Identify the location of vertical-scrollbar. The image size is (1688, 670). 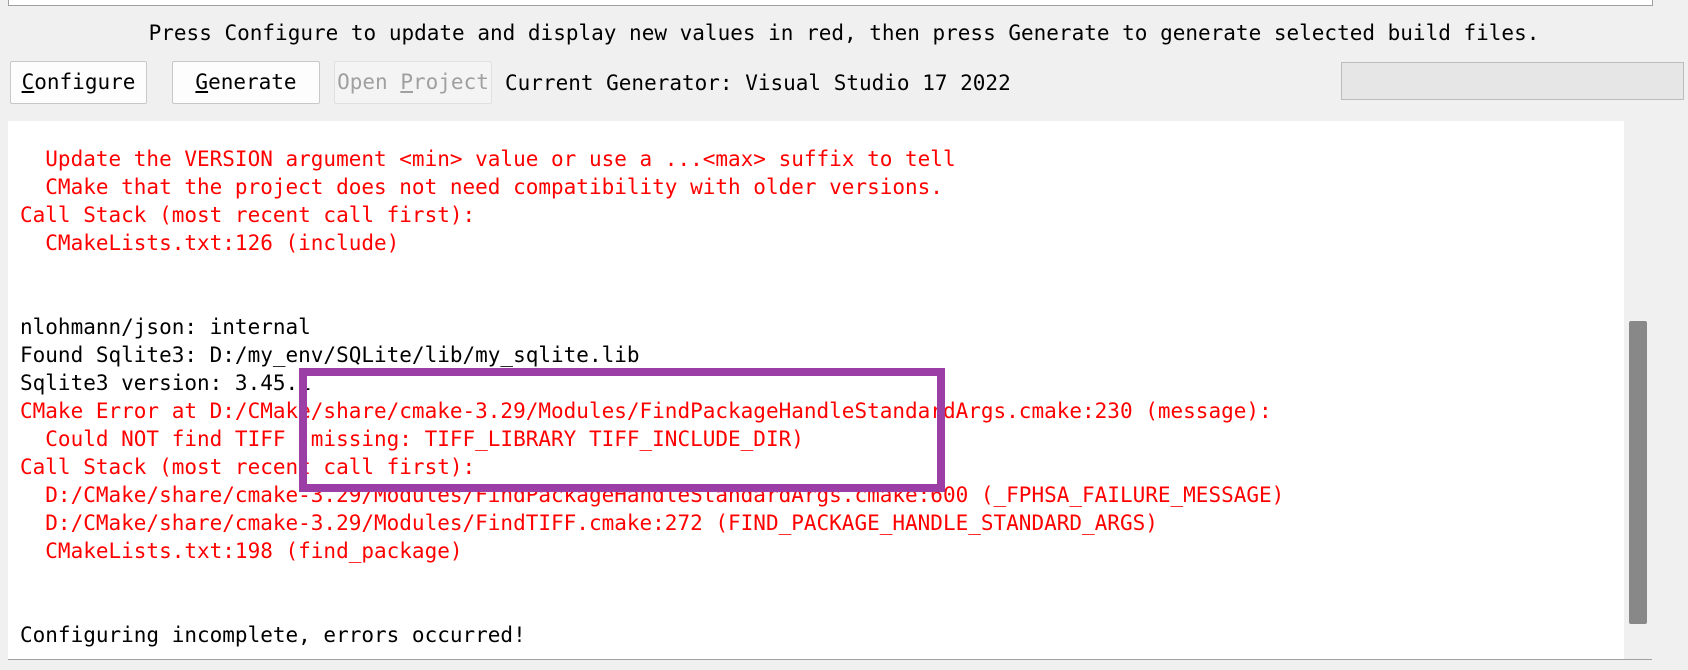
(1638, 390).